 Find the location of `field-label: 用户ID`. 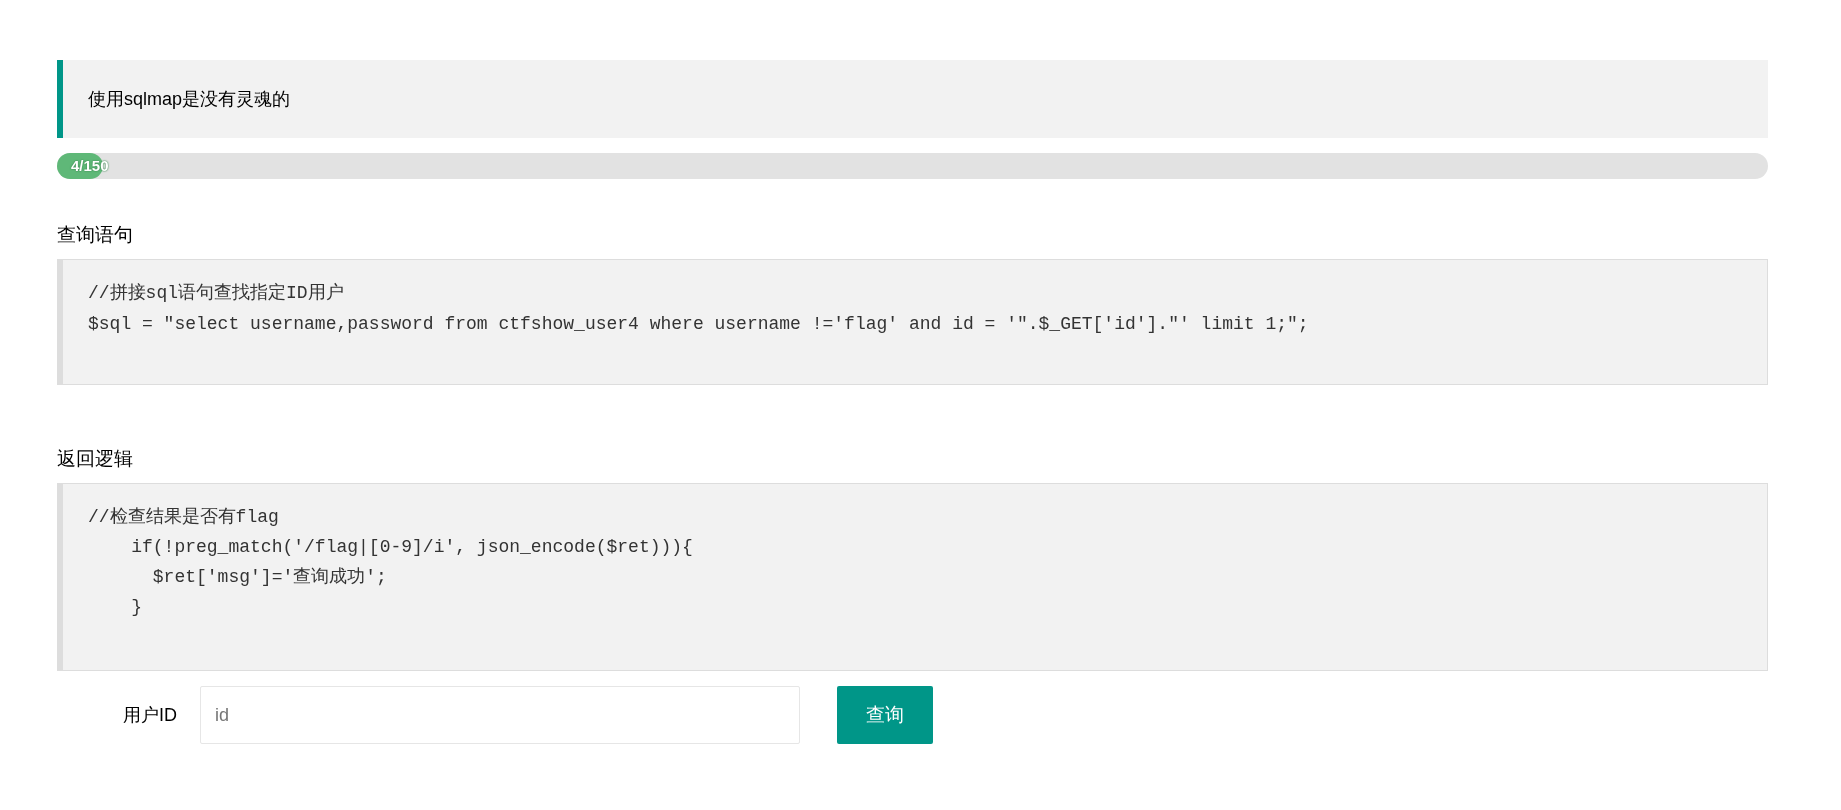

field-label: 用户ID is located at coordinates (150, 715).